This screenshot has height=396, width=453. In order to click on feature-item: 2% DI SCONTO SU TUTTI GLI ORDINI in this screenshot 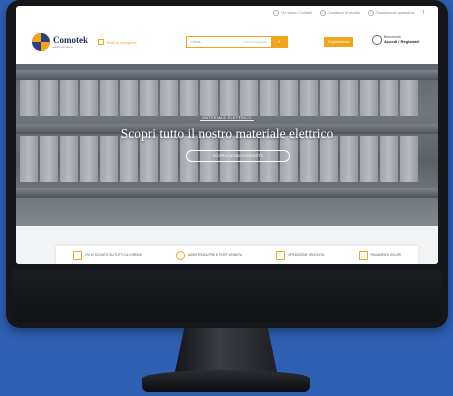, I will do `click(107, 255)`.